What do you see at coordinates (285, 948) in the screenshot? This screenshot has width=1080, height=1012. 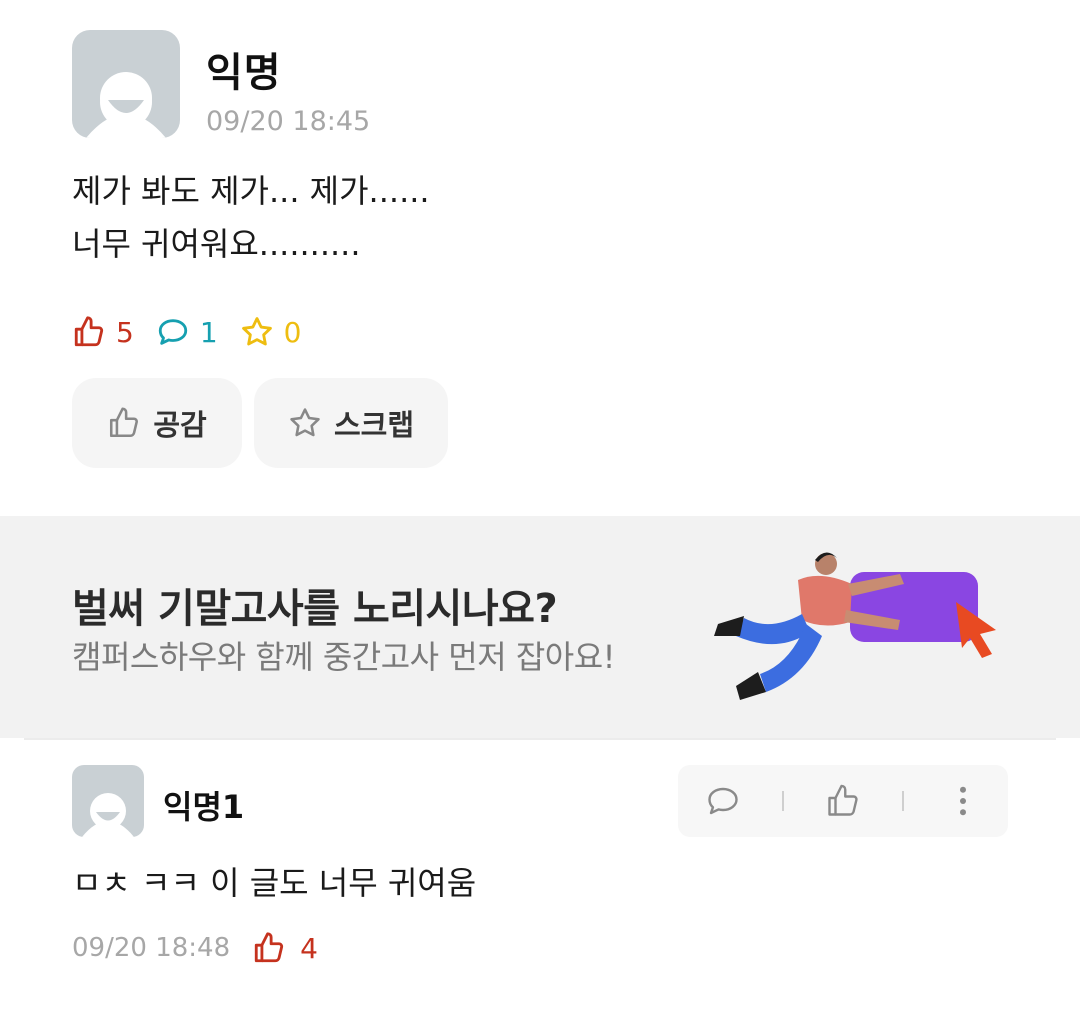 I see `comment-like-stat: 4` at bounding box center [285, 948].